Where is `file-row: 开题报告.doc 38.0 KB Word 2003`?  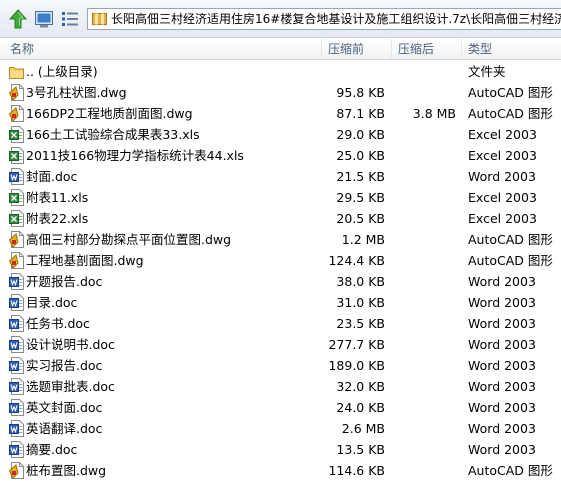 file-row: 开题报告.doc 38.0 KB Word 2003 is located at coordinates (280, 281).